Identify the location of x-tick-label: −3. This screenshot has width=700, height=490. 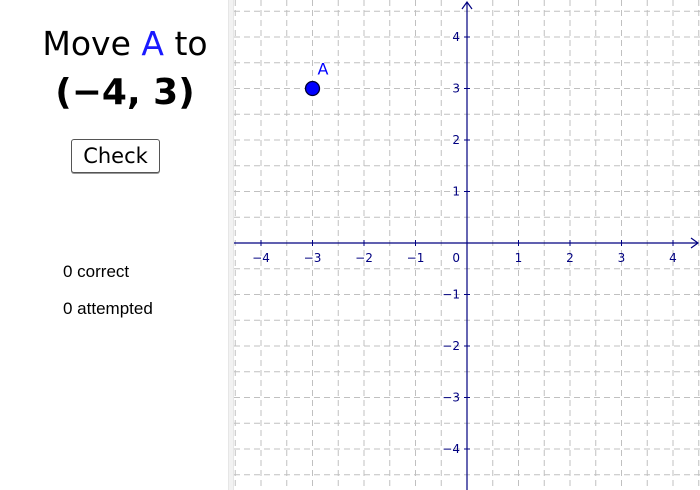
(313, 258).